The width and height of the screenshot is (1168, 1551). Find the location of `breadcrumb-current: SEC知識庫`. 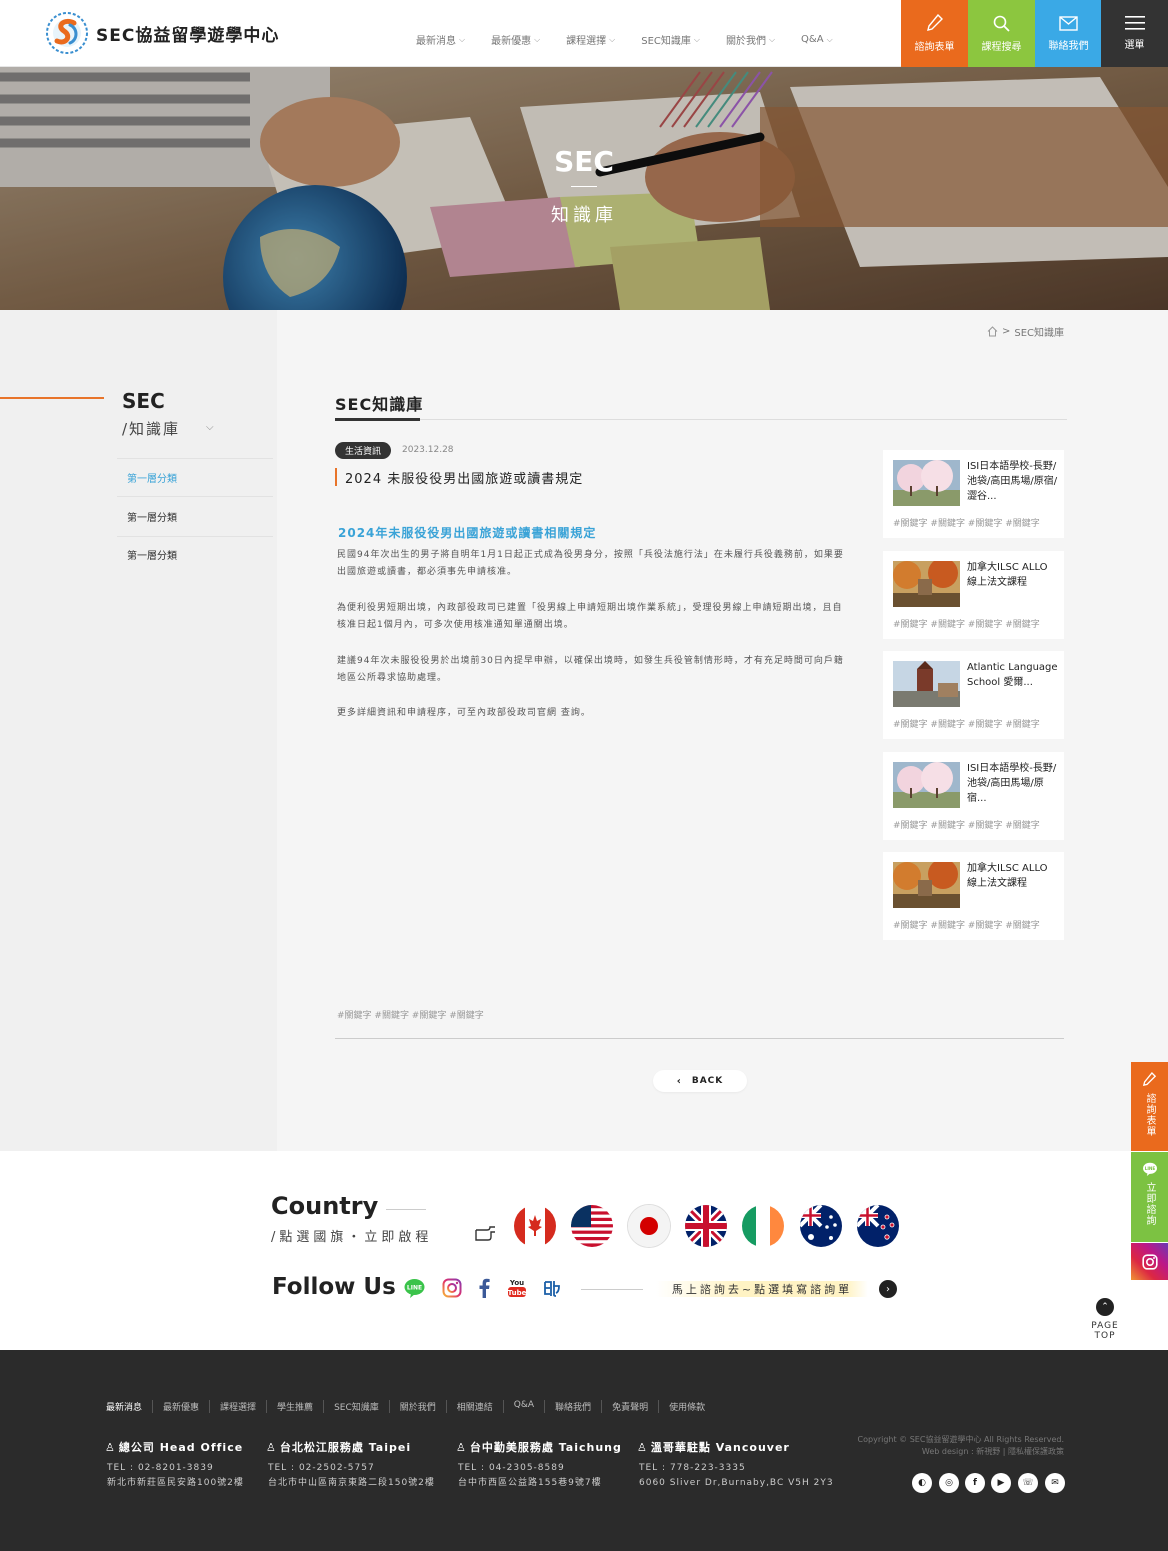

breadcrumb-current: SEC知識庫 is located at coordinates (1039, 331).